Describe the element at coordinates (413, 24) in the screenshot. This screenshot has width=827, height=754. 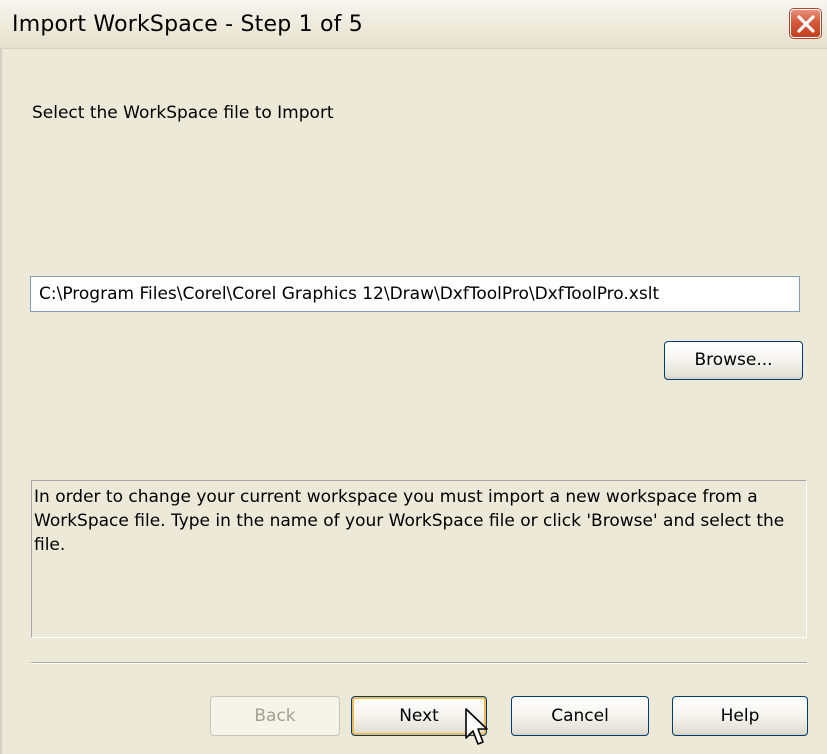
I see `title-bar: Import WorkSpace - Step 1 of 5` at that location.